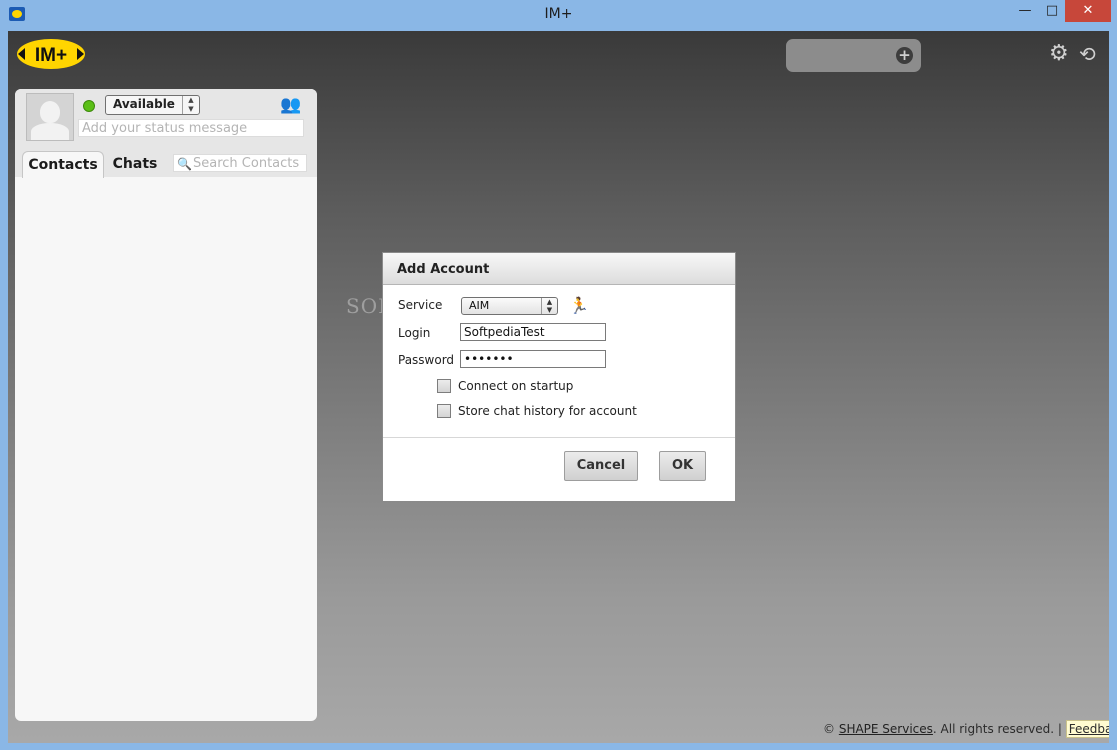 The width and height of the screenshot is (1117, 750). Describe the element at coordinates (904, 55) in the screenshot. I see `plus-icon: +` at that location.